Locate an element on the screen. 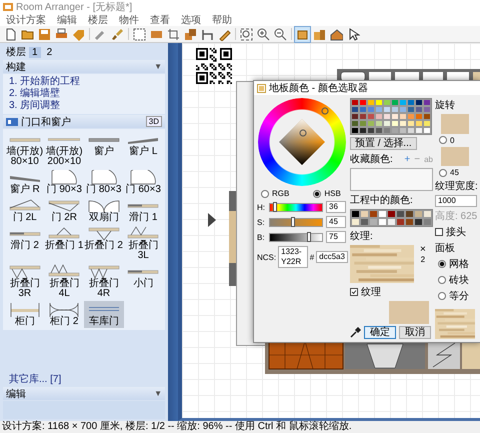 The height and width of the screenshot is (433, 480). library-item: 门 60×3 is located at coordinates (143, 182).